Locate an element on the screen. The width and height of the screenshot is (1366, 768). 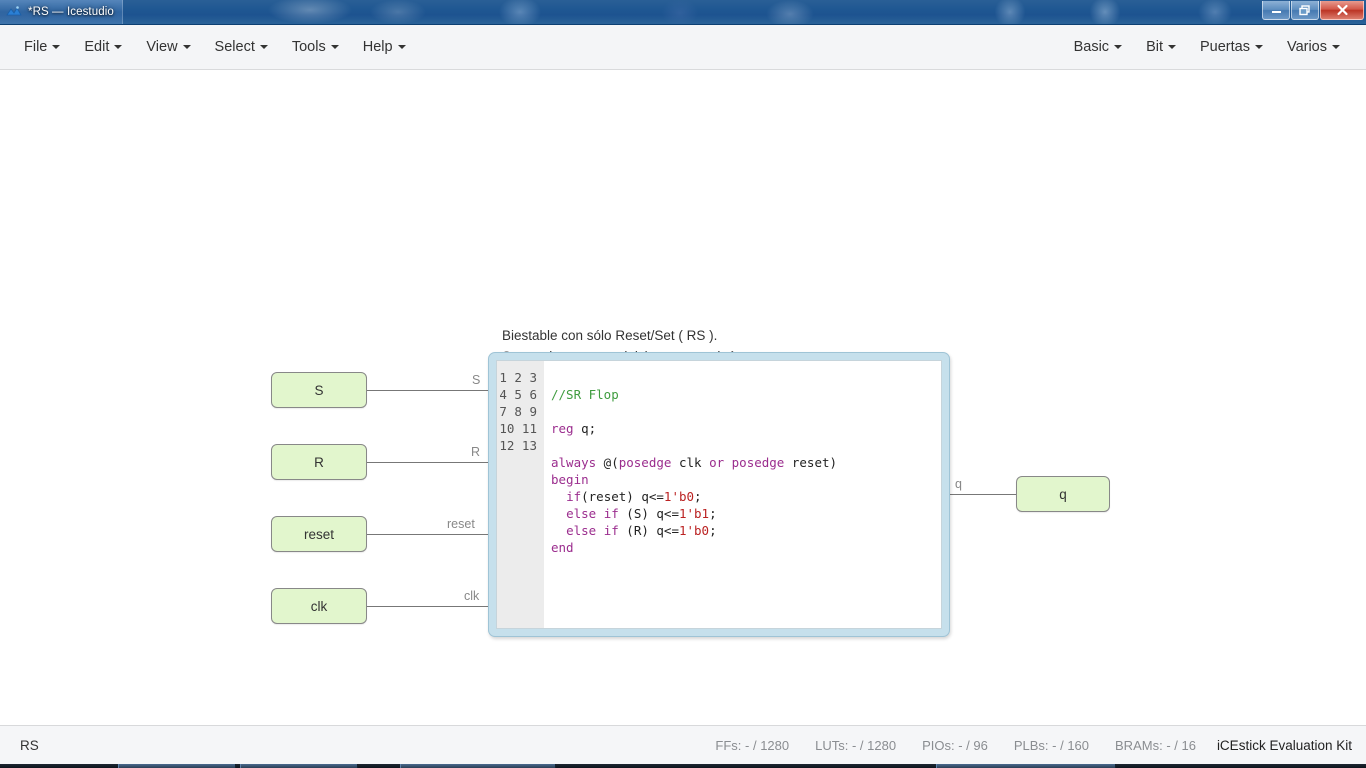
code-token: posedge is located at coordinates (645, 462).